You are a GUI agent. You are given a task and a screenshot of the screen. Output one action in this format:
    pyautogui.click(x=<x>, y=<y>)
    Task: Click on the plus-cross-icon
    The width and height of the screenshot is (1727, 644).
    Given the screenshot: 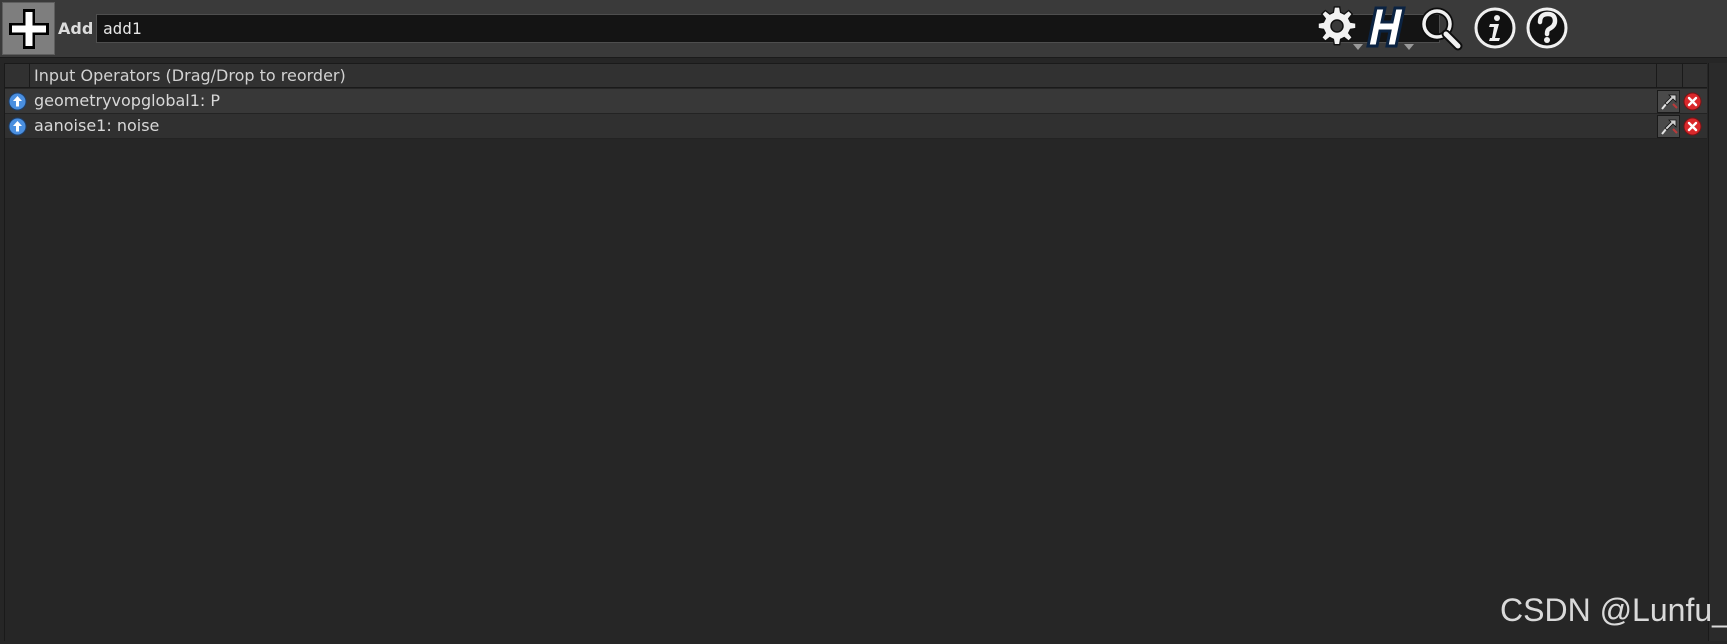 What is the action you would take?
    pyautogui.click(x=28, y=28)
    